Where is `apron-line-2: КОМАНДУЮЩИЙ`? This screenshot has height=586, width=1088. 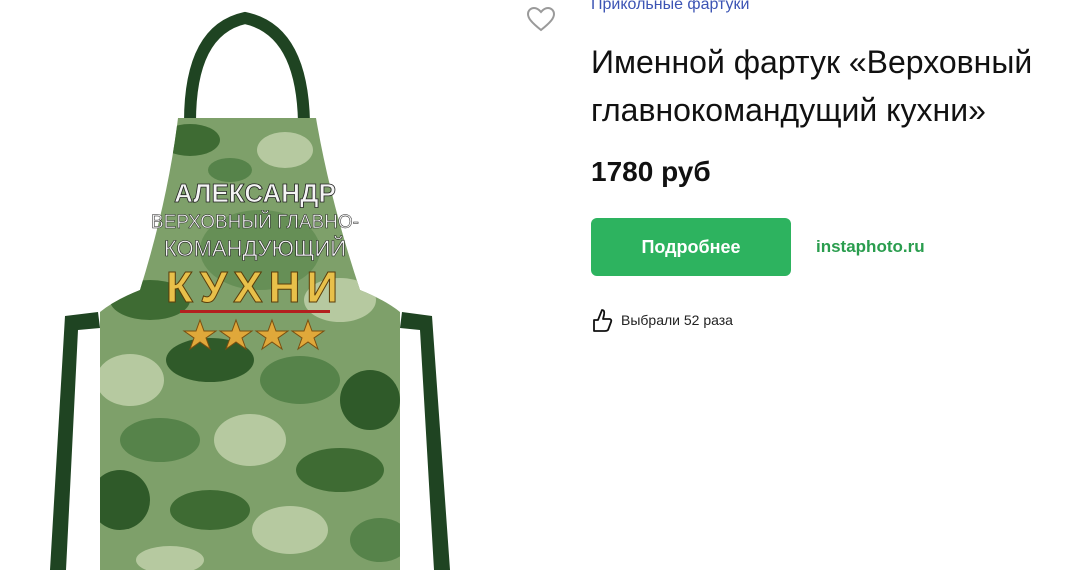 apron-line-2: КОМАНДУЮЩИЙ is located at coordinates (255, 248).